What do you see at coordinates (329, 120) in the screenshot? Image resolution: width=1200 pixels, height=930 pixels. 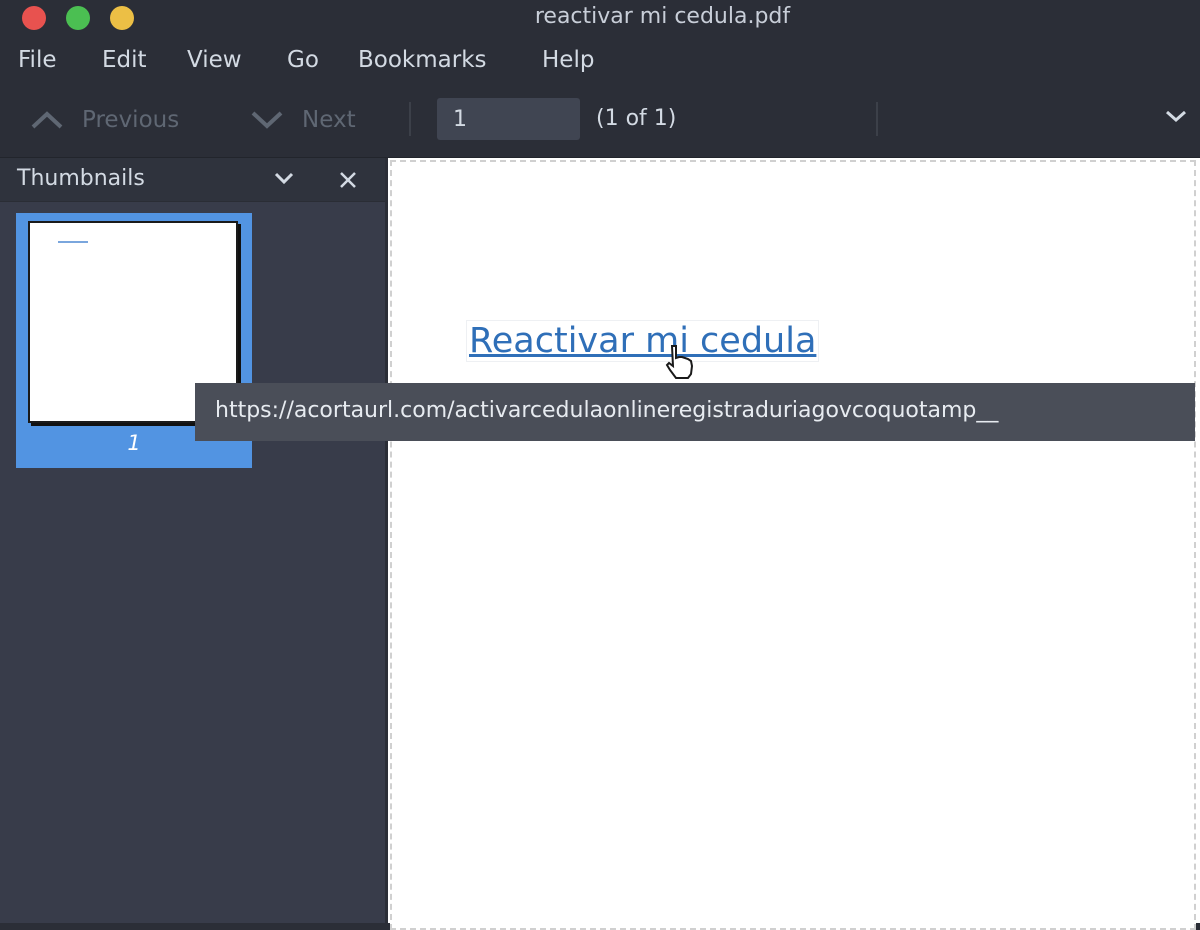 I see `next-label: Next` at bounding box center [329, 120].